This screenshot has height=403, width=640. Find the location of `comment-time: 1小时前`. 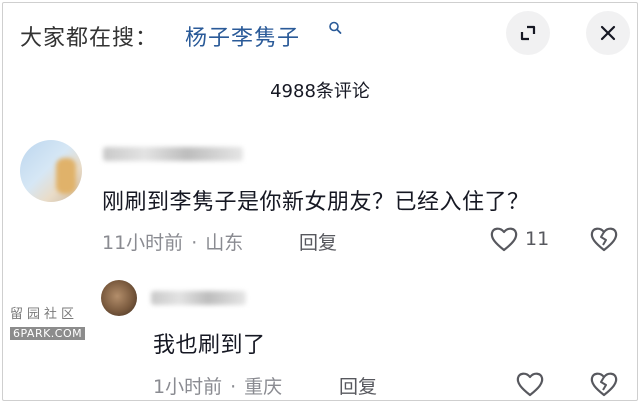

comment-time: 1小时前 is located at coordinates (188, 387).